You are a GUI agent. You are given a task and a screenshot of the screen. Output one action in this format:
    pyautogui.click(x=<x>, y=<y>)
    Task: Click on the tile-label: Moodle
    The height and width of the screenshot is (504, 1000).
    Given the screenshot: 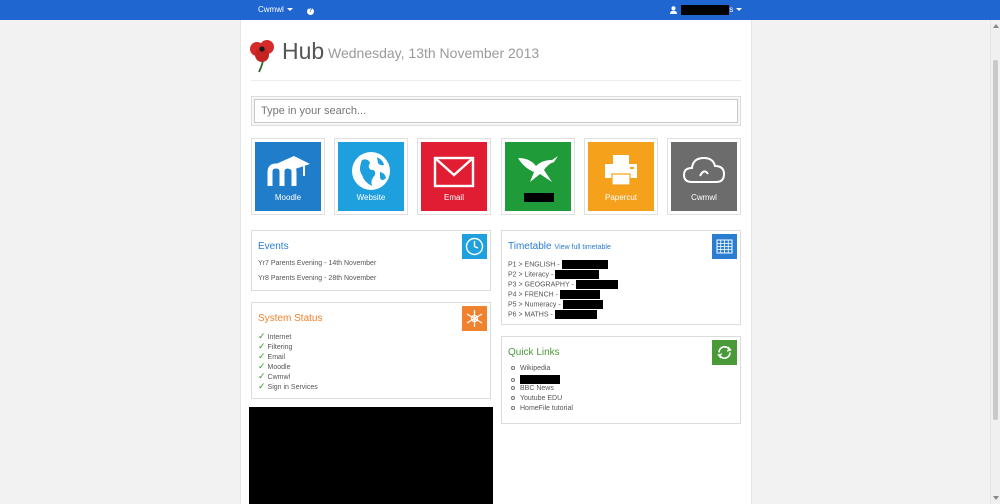 What is the action you would take?
    pyautogui.click(x=288, y=197)
    